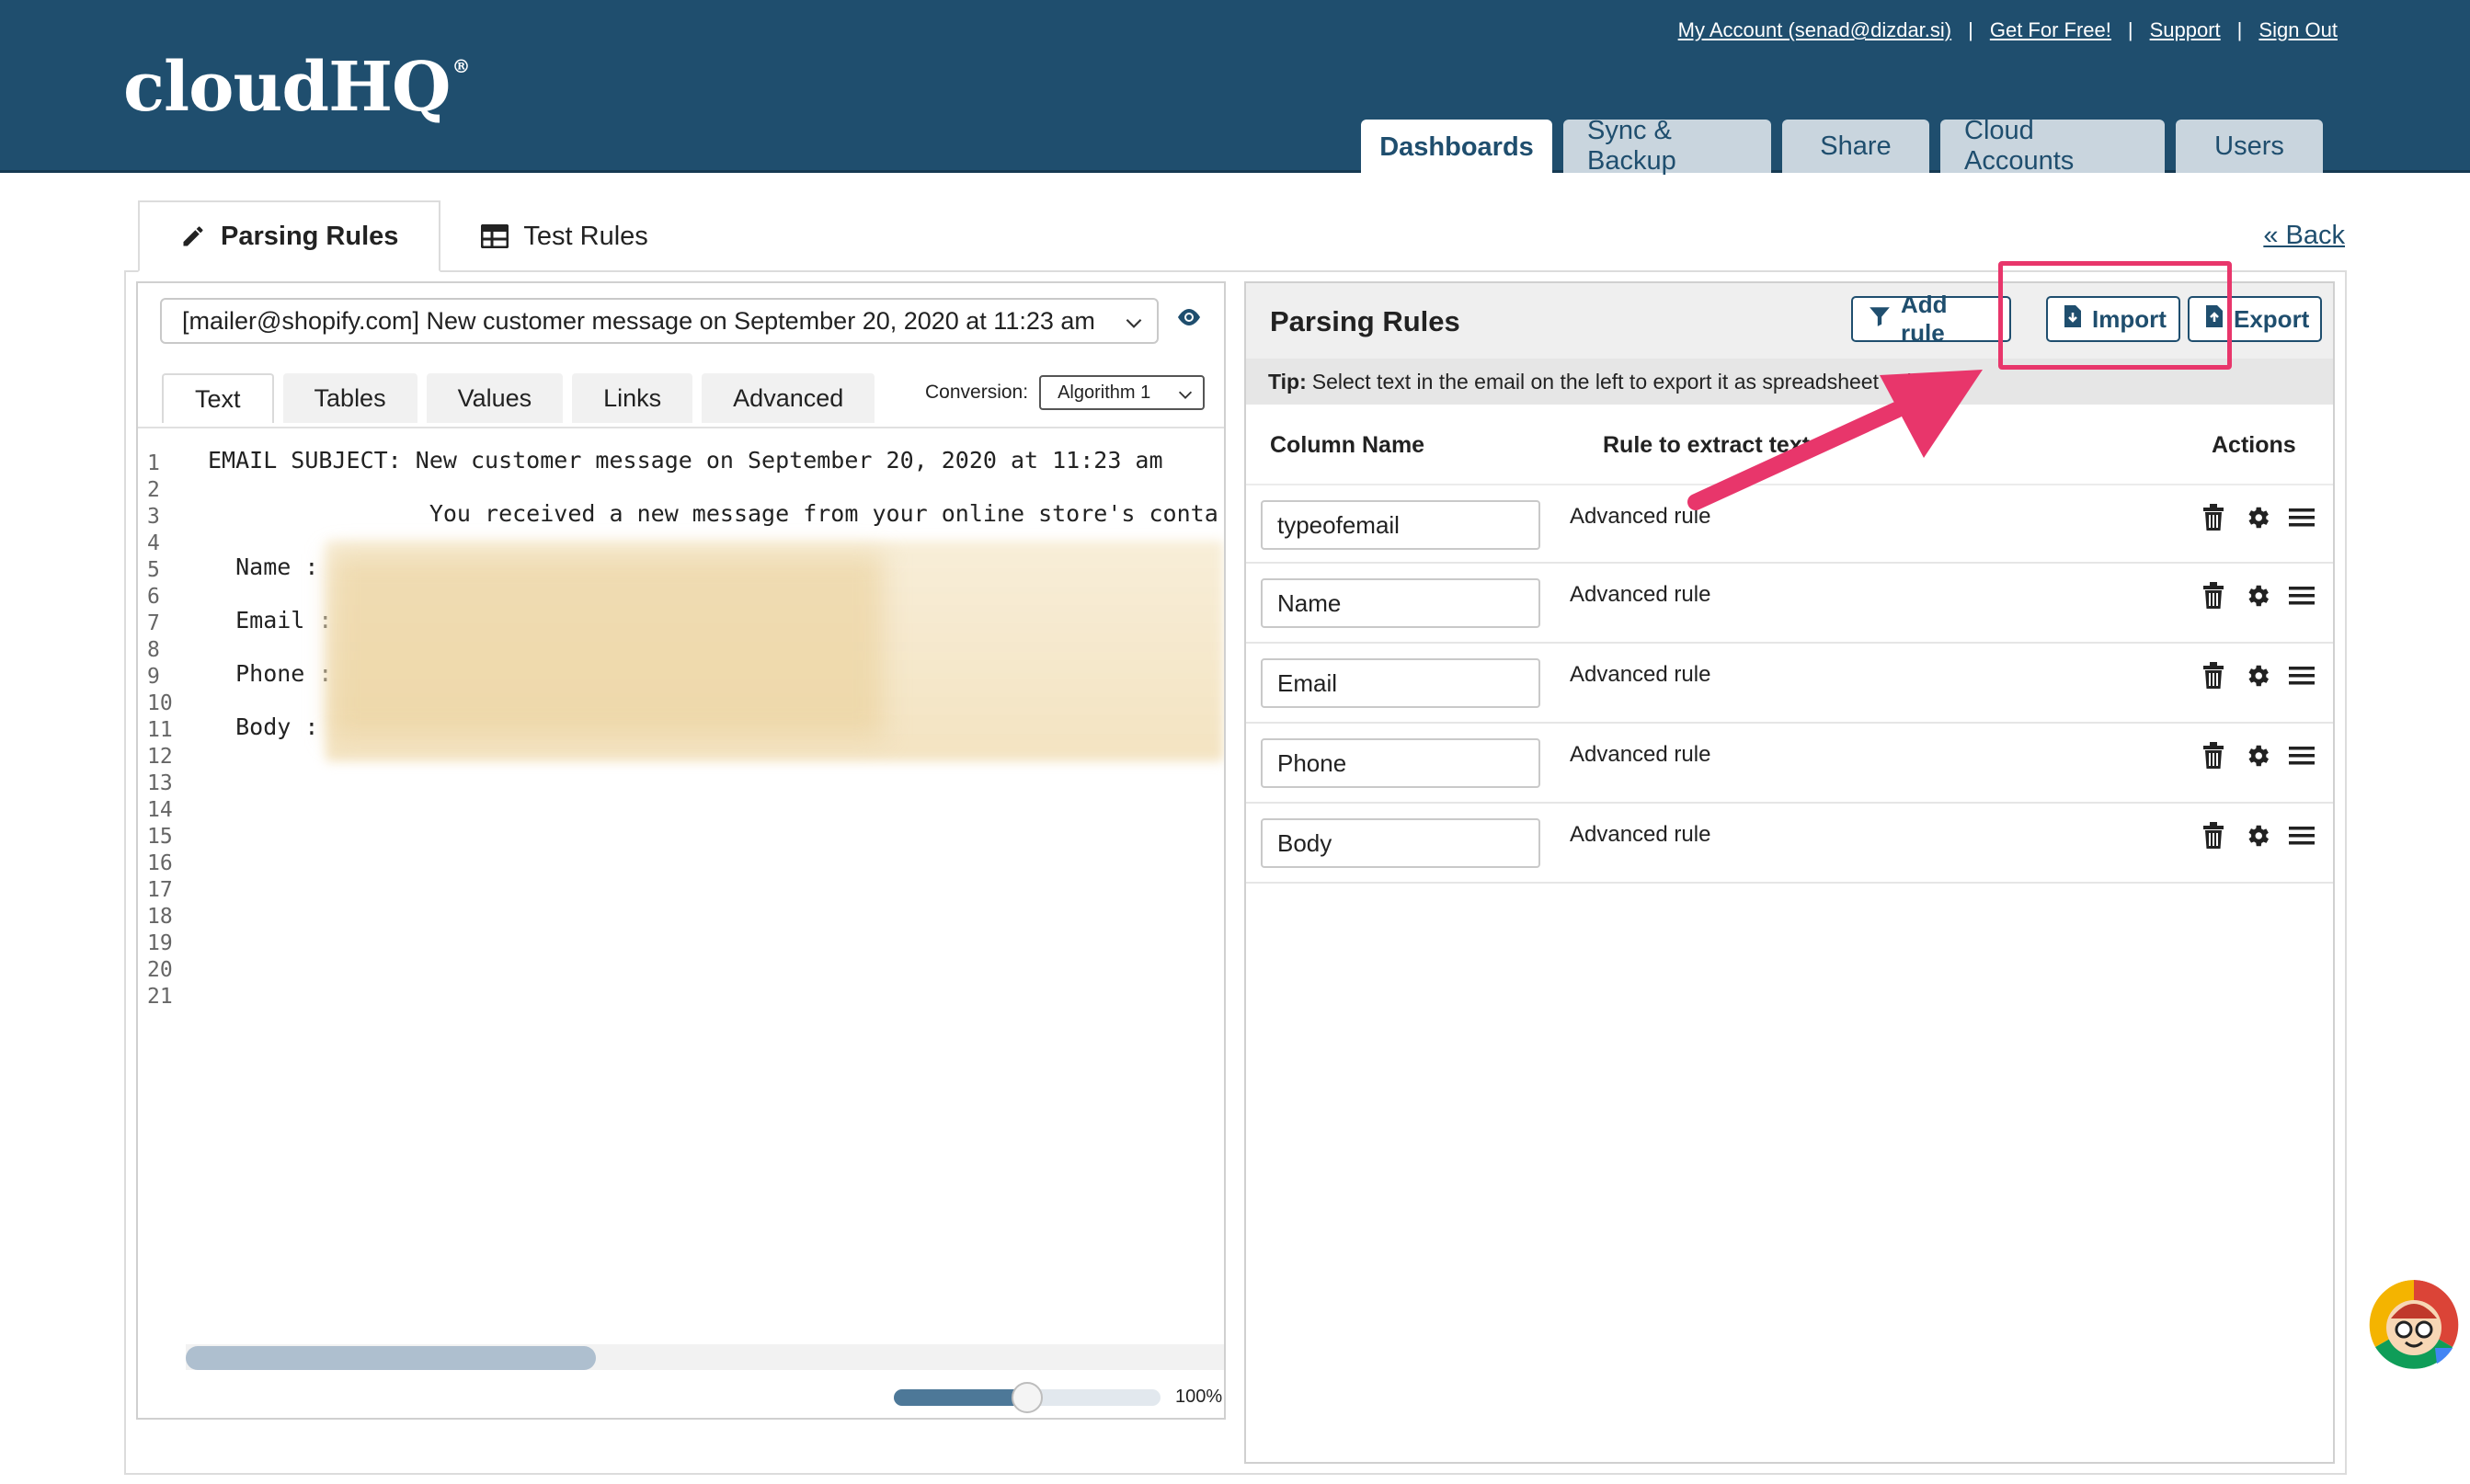 This screenshot has height=1484, width=2470. Describe the element at coordinates (310, 236) in the screenshot. I see `tab-parsing-rules-label: Parsing Rules` at that location.